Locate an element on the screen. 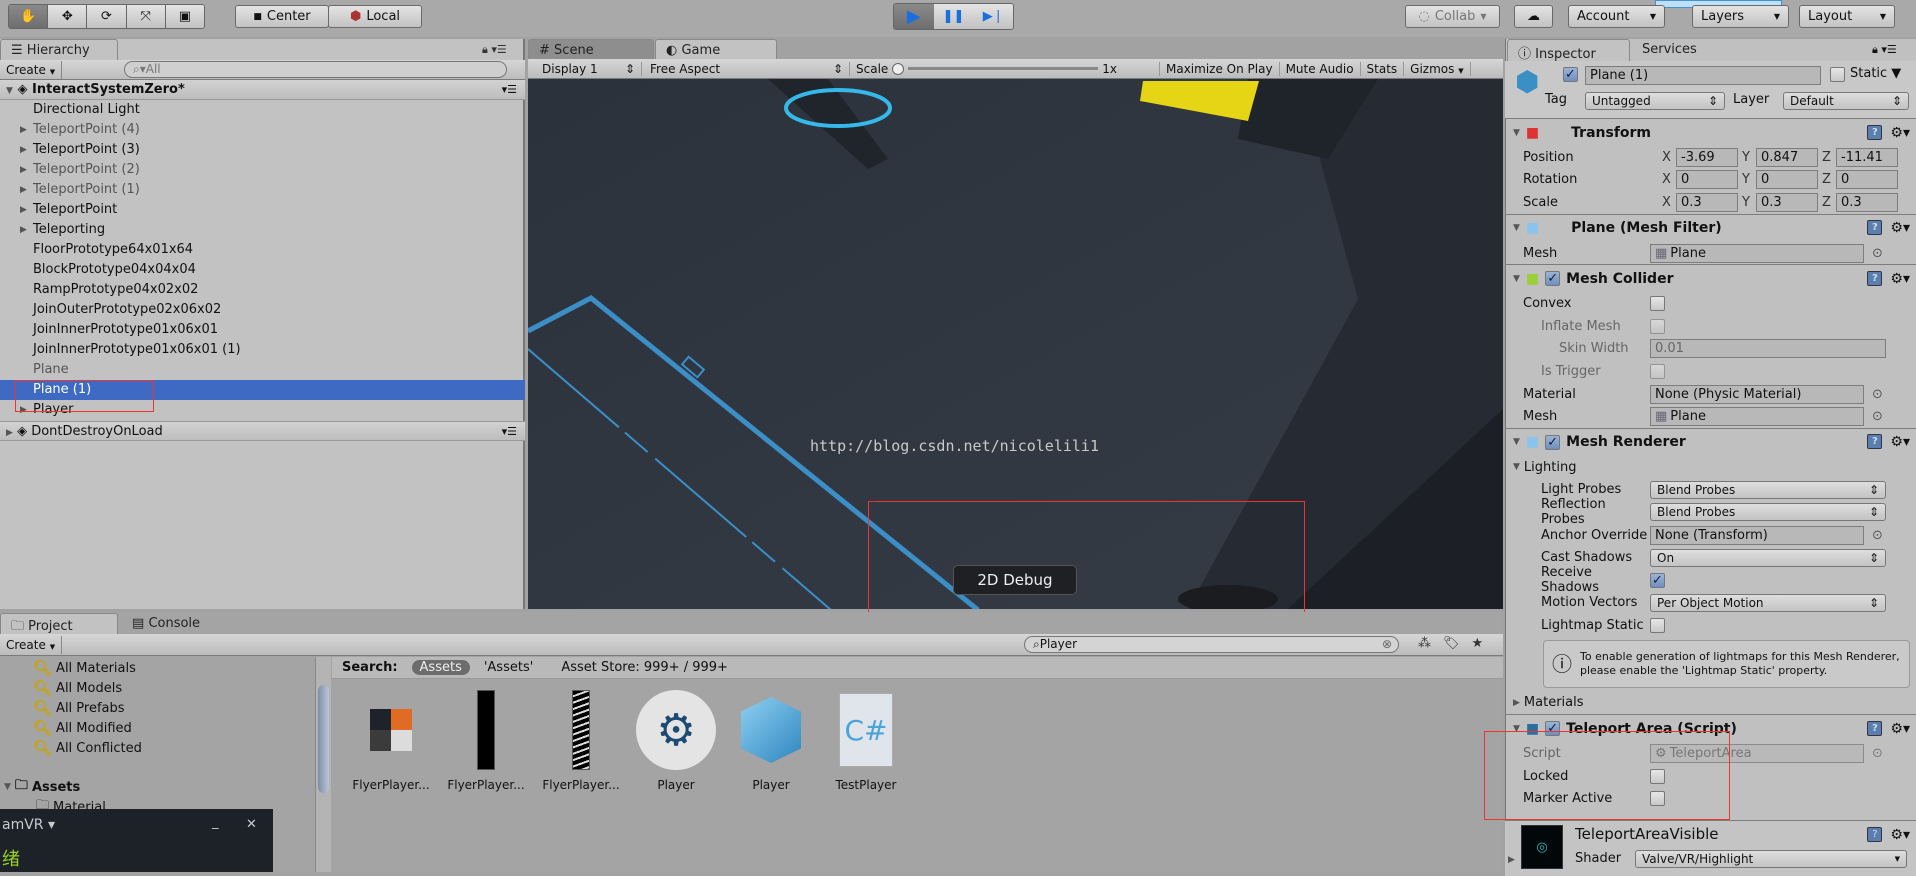 This screenshot has height=876, width=1916. scale-slider: Scale 1x is located at coordinates (1005, 68).